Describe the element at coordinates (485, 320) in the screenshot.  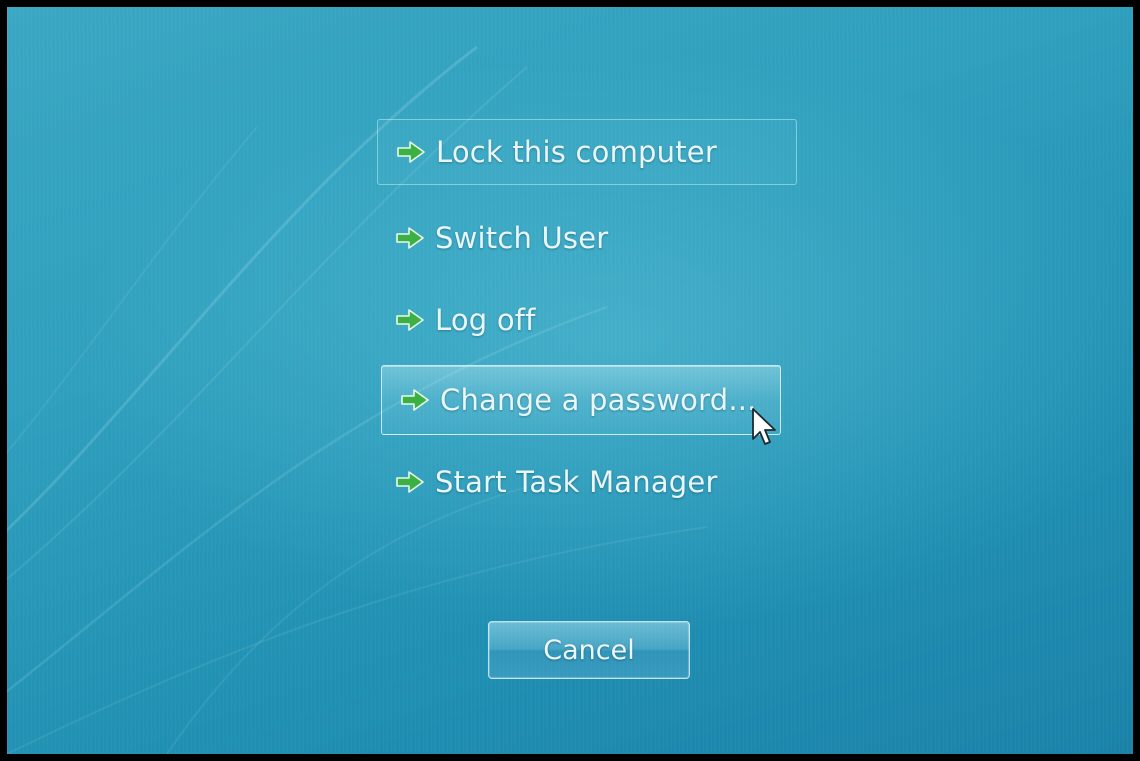
I see `log-off-label: Log off` at that location.